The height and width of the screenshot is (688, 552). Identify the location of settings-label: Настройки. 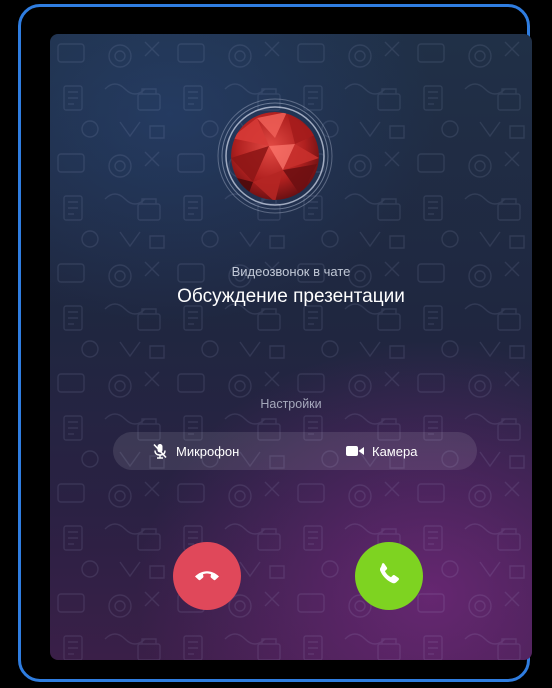
(291, 404).